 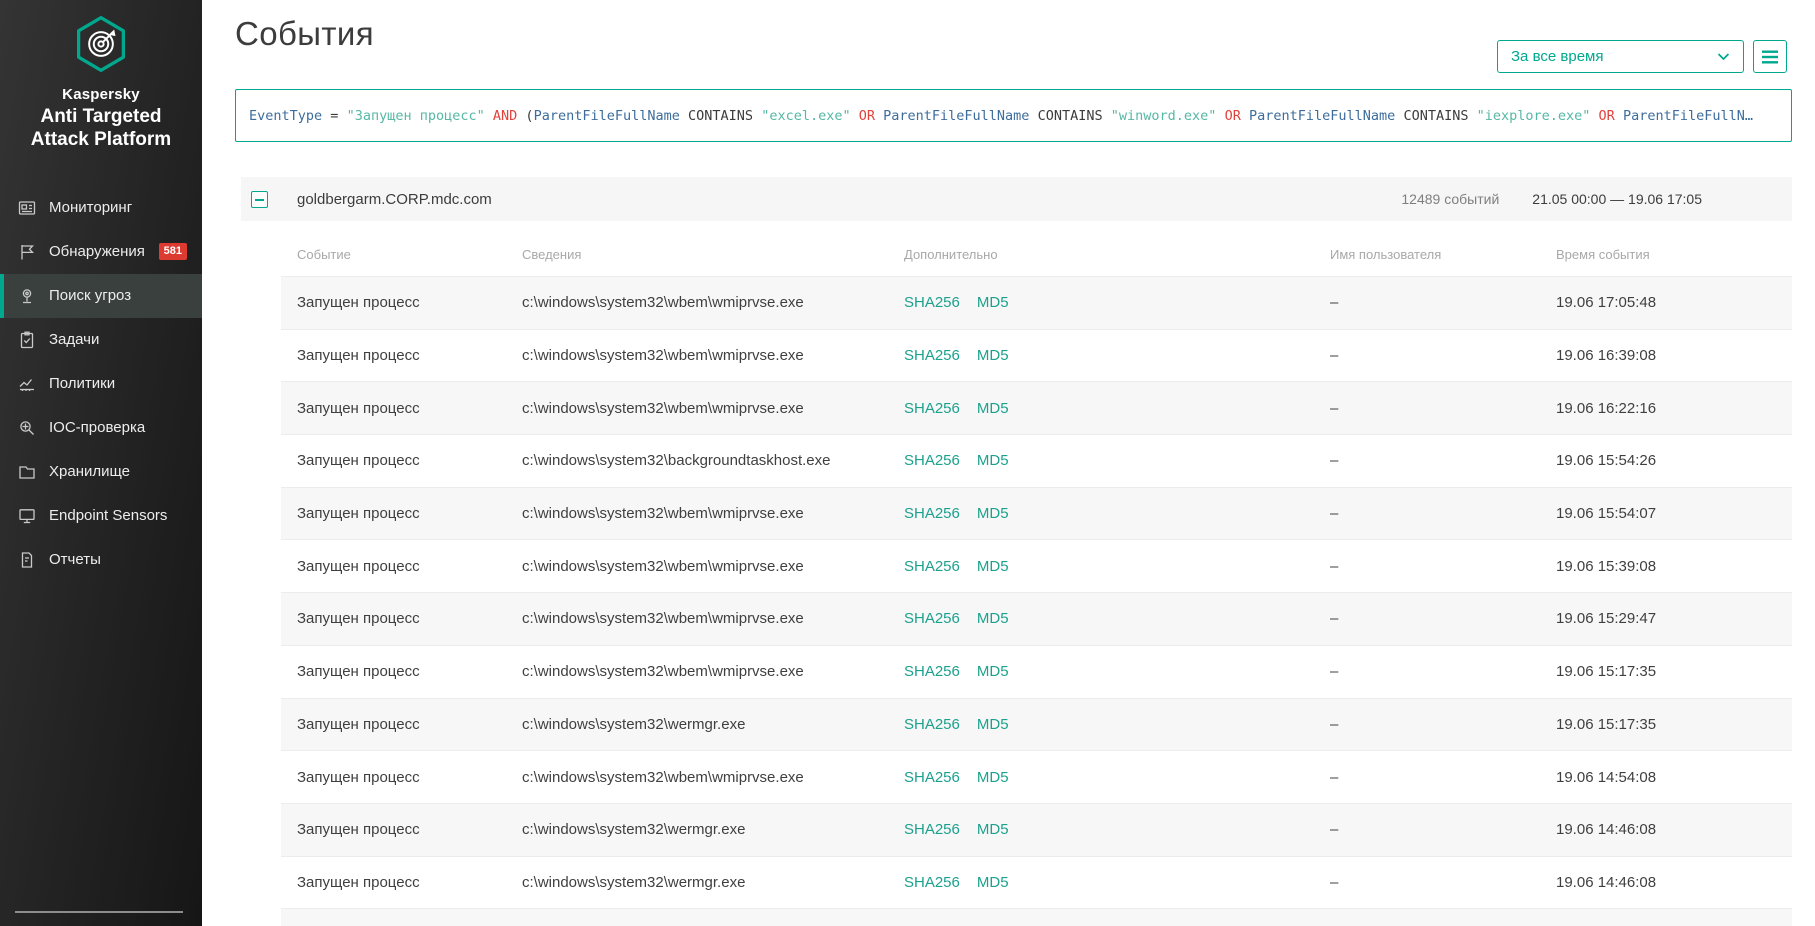 What do you see at coordinates (101, 340) in the screenshot?
I see `sidebar-item-tasks: Задачи` at bounding box center [101, 340].